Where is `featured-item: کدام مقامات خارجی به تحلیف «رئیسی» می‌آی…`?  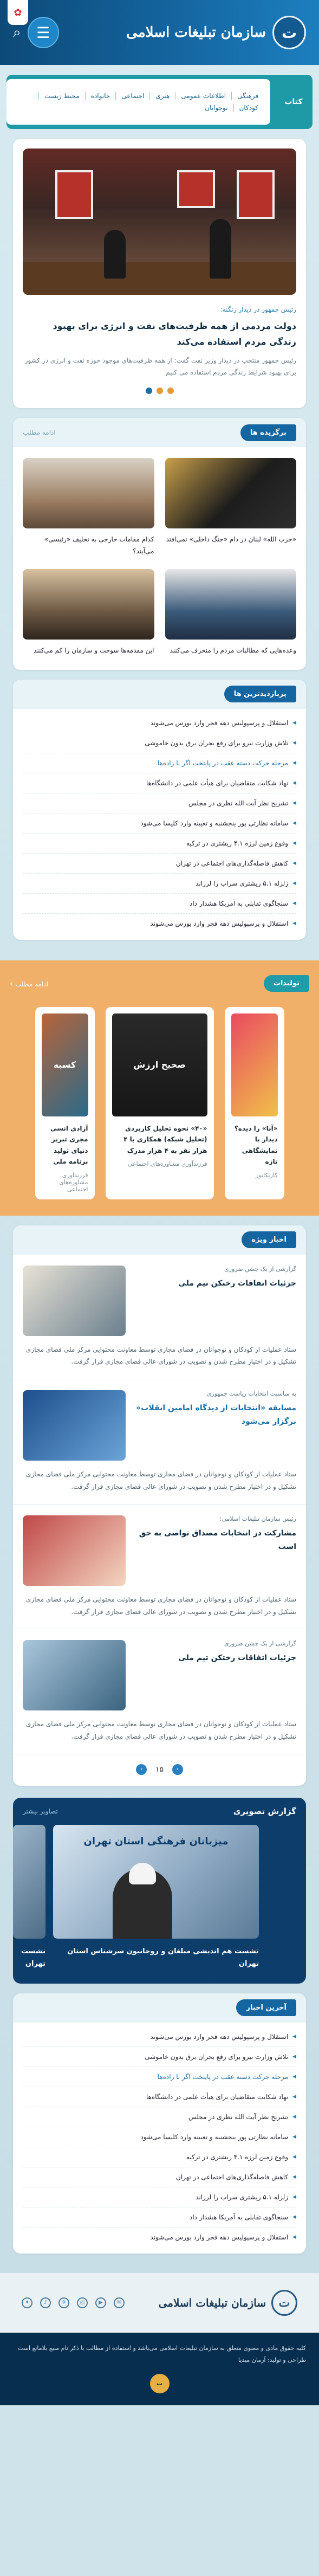
featured-item: کدام مقامات خارجی به تحلیف «رئیسی» می‌آی… is located at coordinates (88, 507).